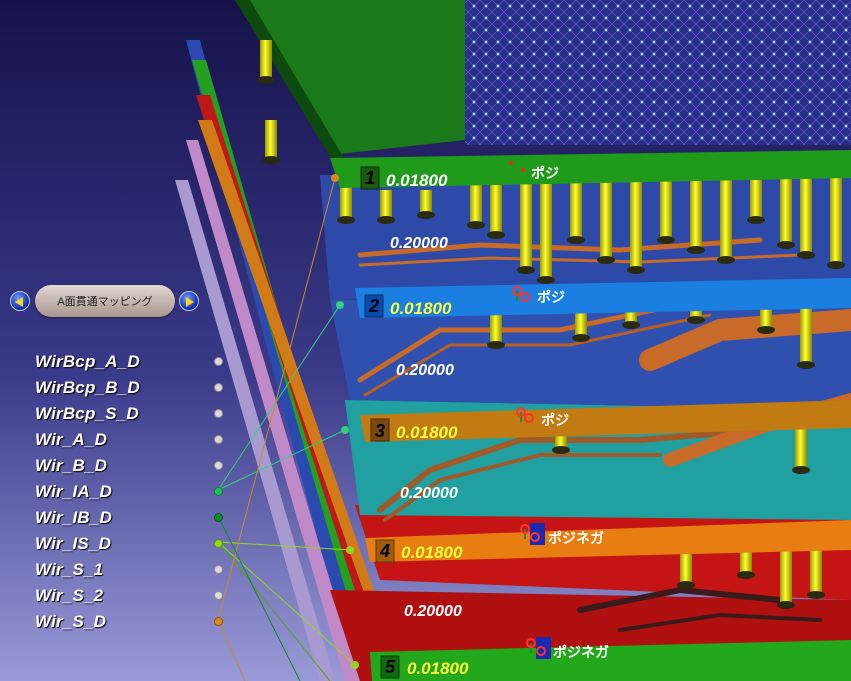  Describe the element at coordinates (390, 667) in the screenshot. I see `layer-number-5: 5` at that location.